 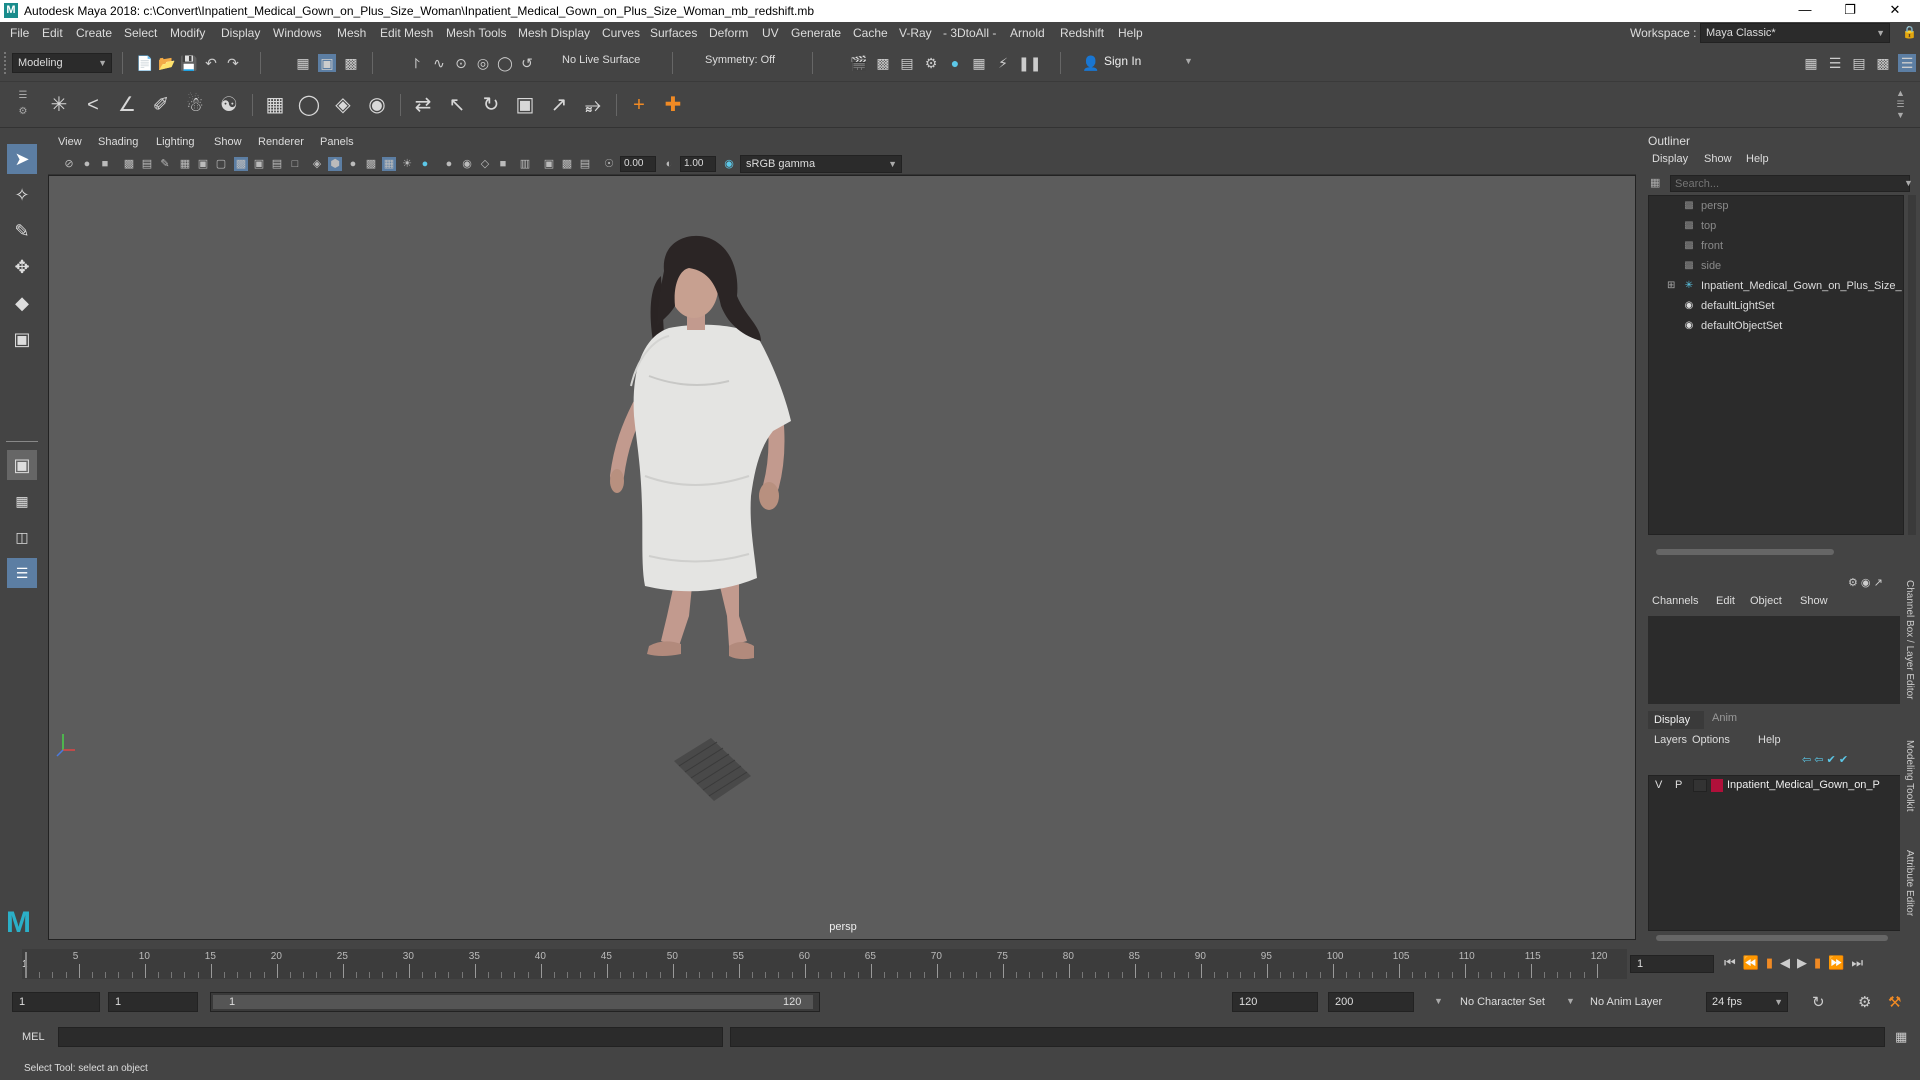 I want to click on move-tool-icon: ✥, so click(x=22, y=267).